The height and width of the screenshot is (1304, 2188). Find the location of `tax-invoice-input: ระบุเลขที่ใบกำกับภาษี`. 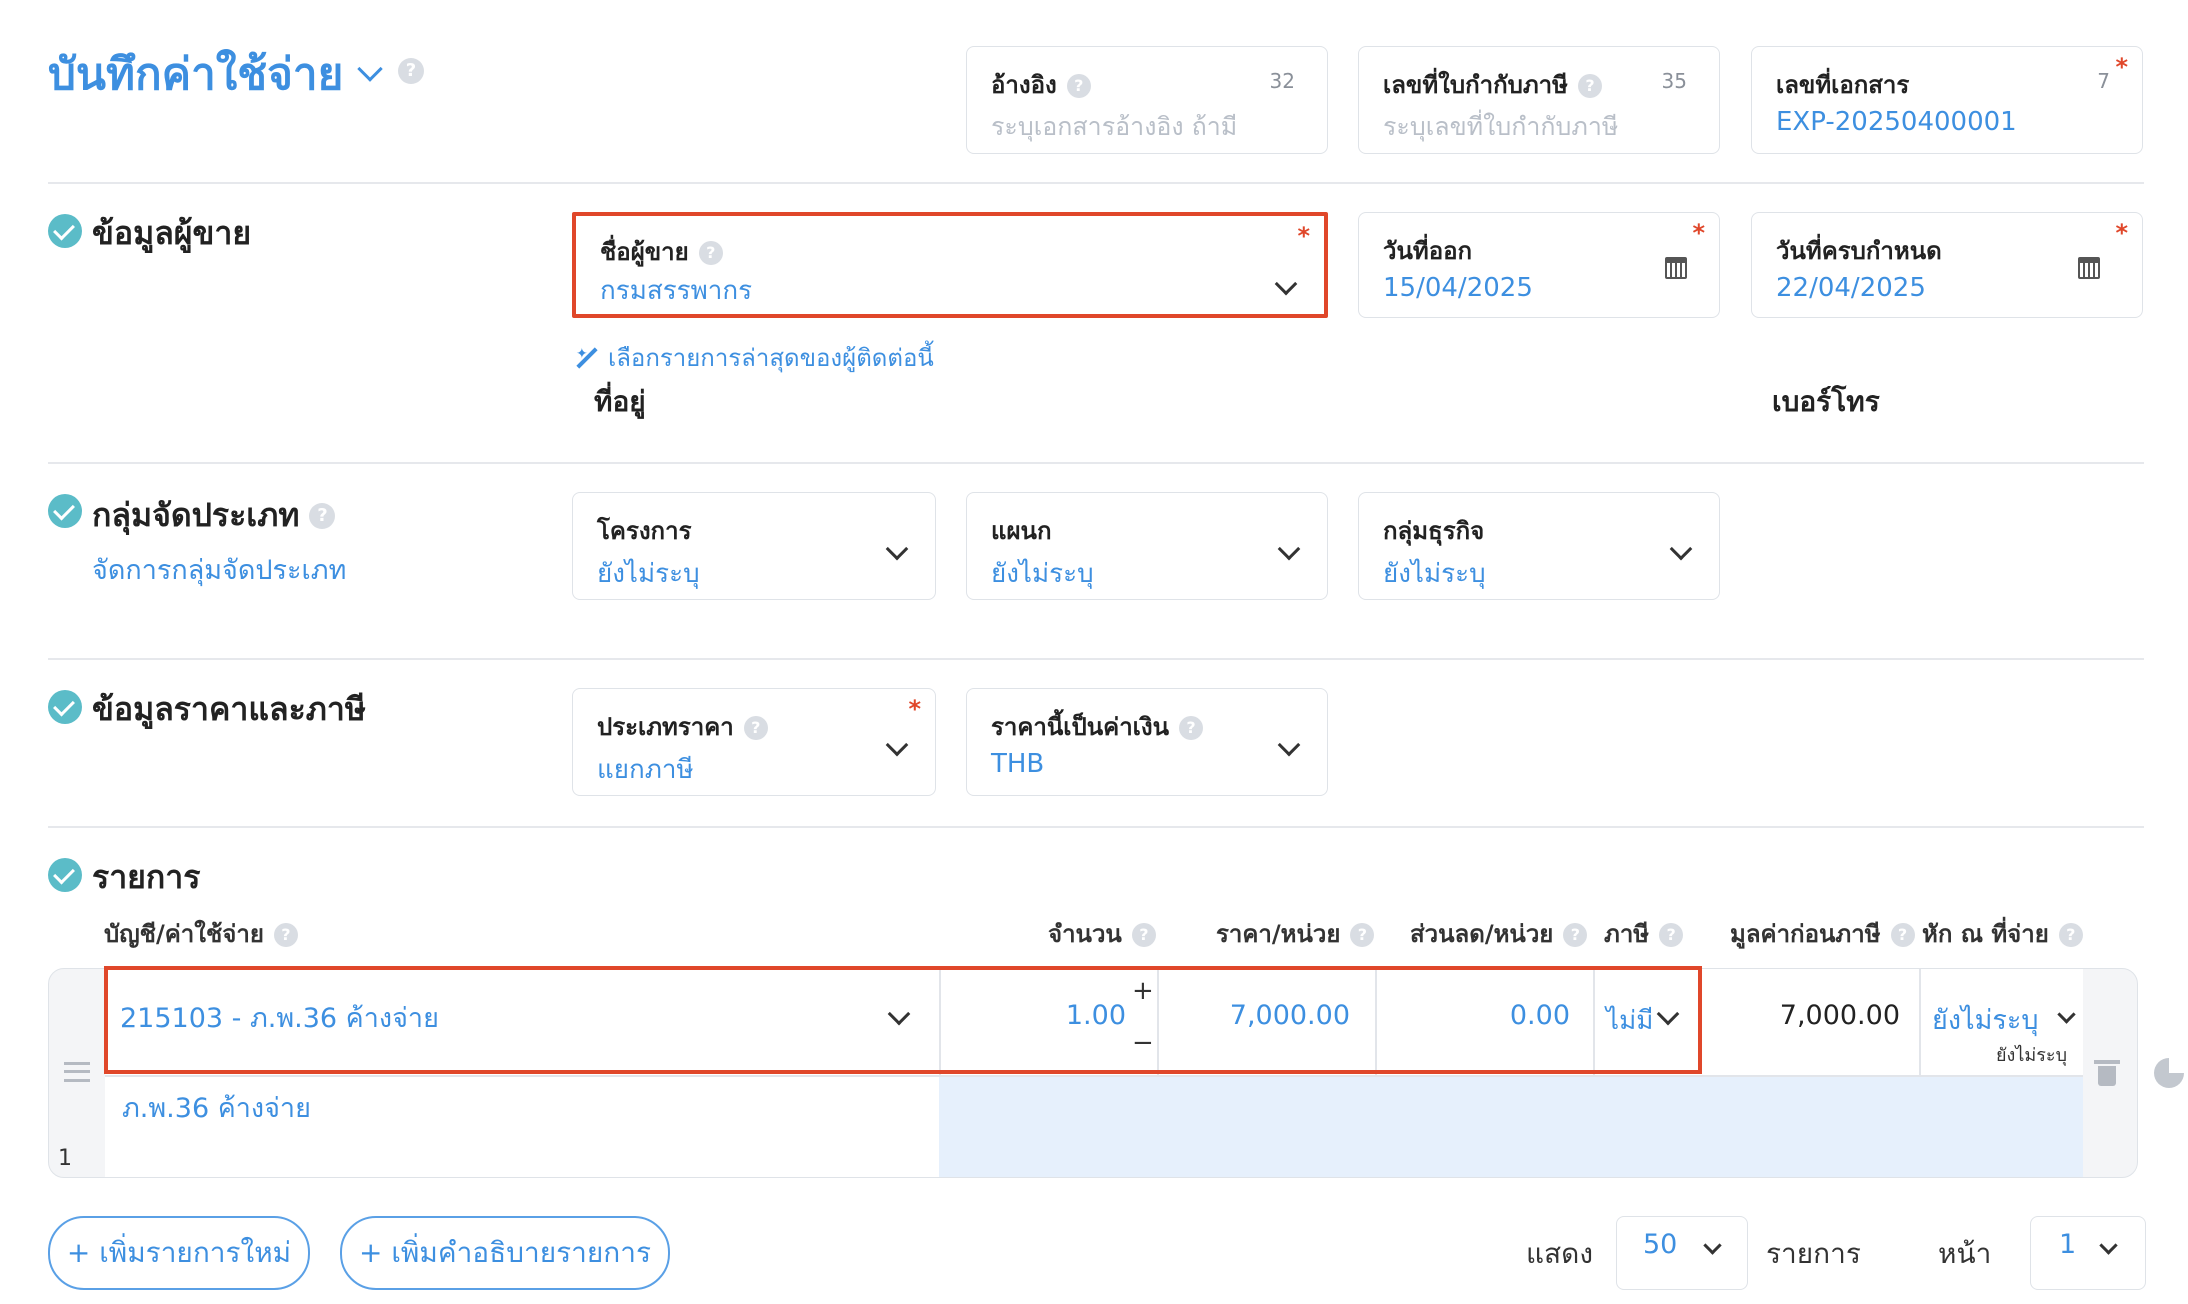

tax-invoice-input: ระบุเลขที่ใบกำกับภาษี is located at coordinates (1500, 127).